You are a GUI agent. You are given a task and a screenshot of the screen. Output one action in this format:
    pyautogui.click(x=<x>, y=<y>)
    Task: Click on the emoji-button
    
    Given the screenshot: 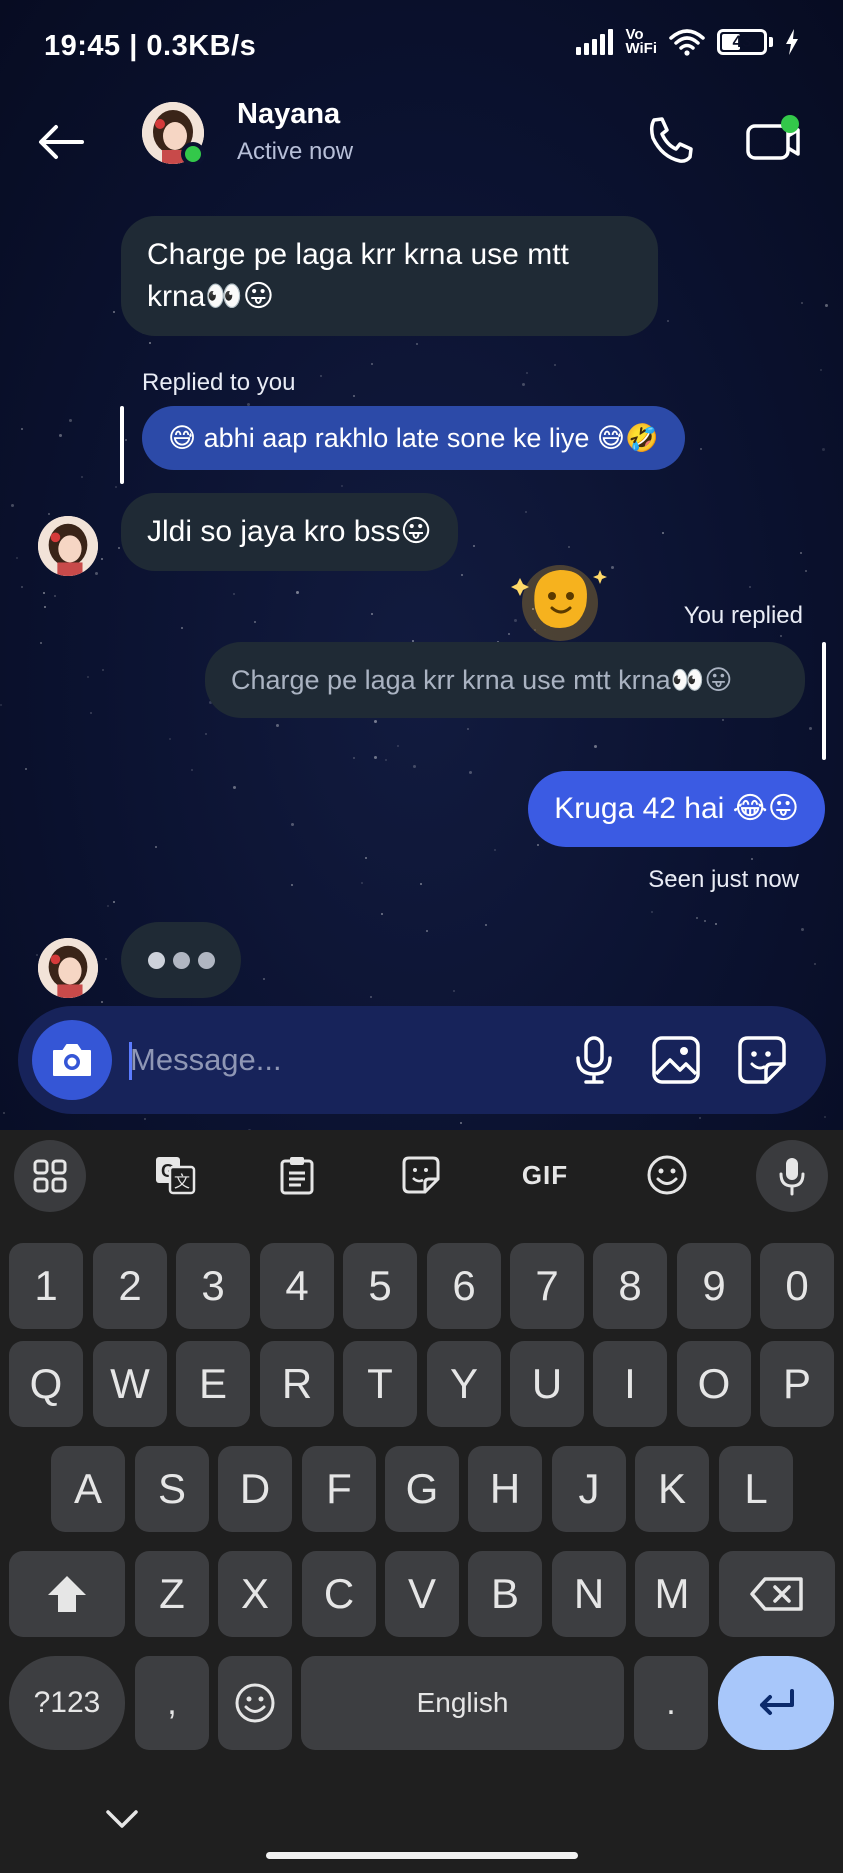 What is the action you would take?
    pyautogui.click(x=667, y=1175)
    